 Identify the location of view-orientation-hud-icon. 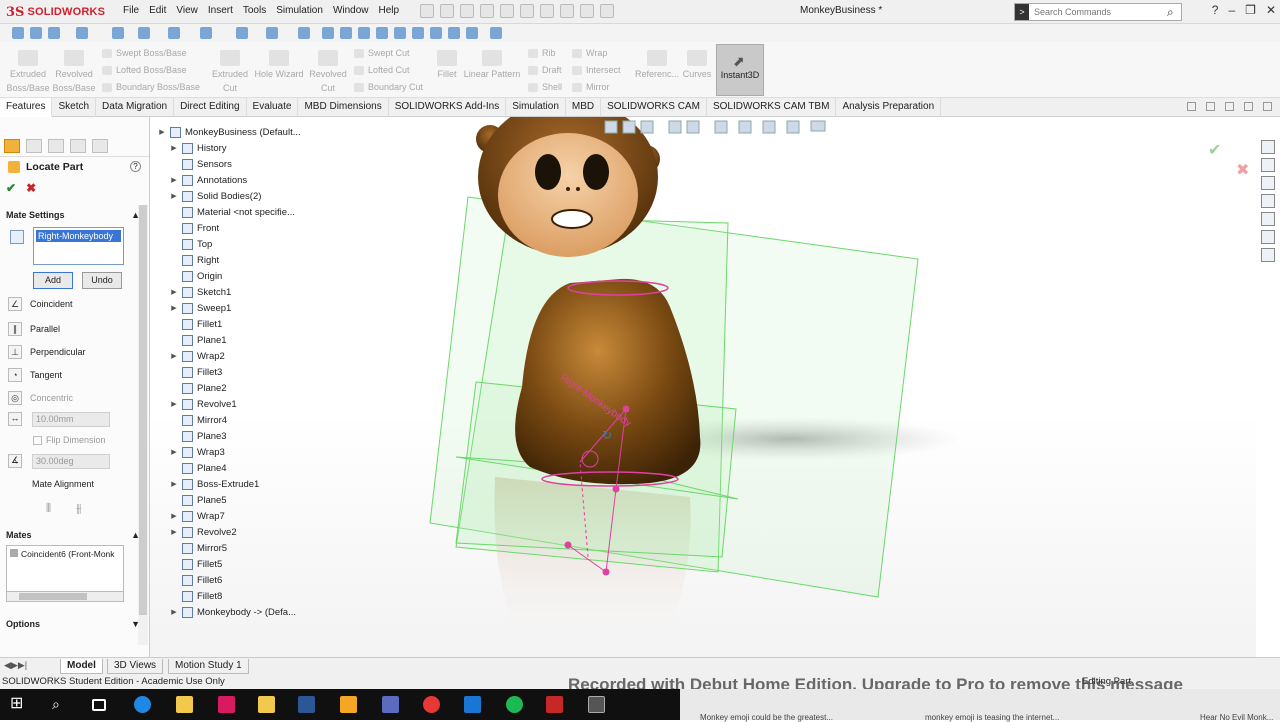
(721, 127).